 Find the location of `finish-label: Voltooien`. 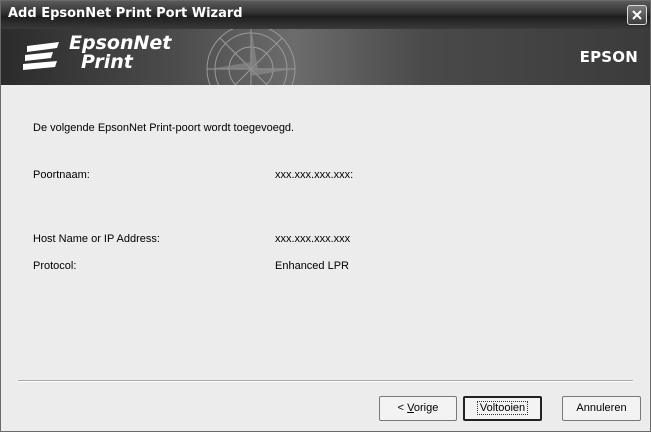

finish-label: Voltooien is located at coordinates (502, 408).